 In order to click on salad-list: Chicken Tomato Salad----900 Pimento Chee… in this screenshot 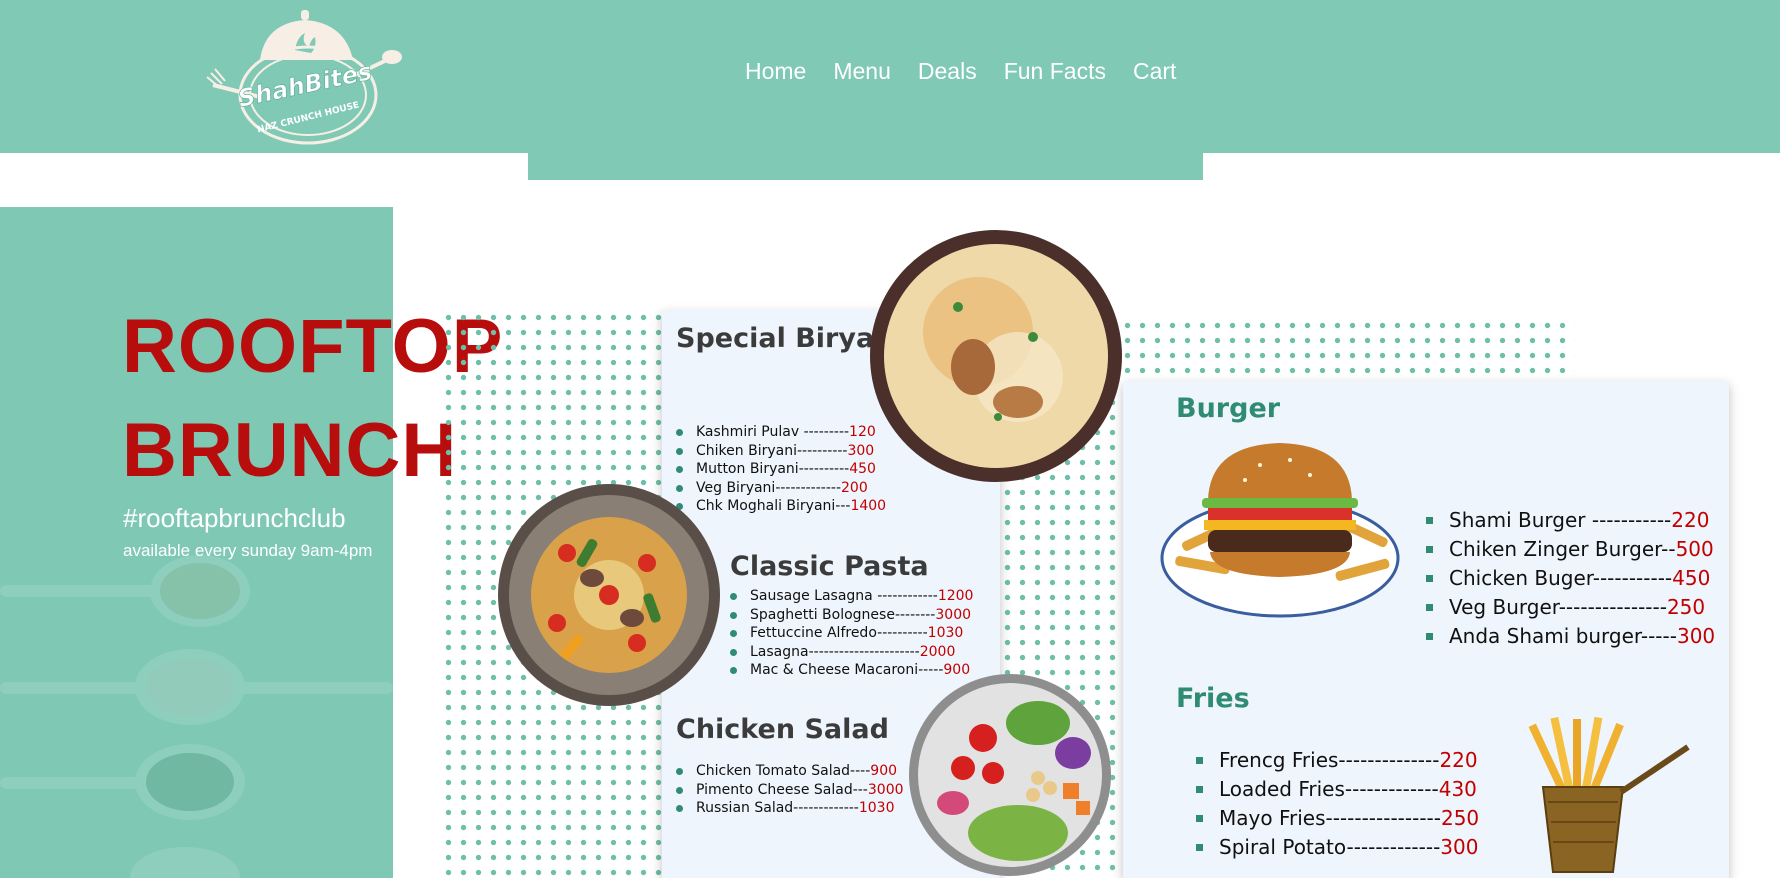, I will do `click(790, 790)`.